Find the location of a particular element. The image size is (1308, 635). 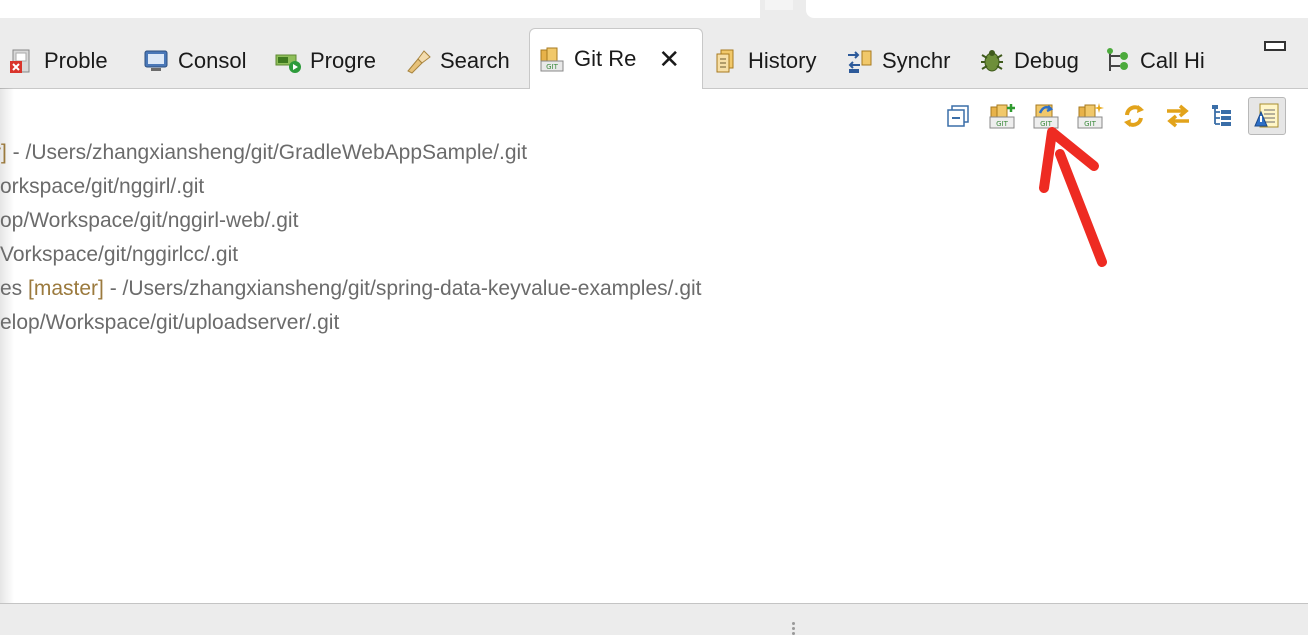

minimize-view-button is located at coordinates (1275, 46).